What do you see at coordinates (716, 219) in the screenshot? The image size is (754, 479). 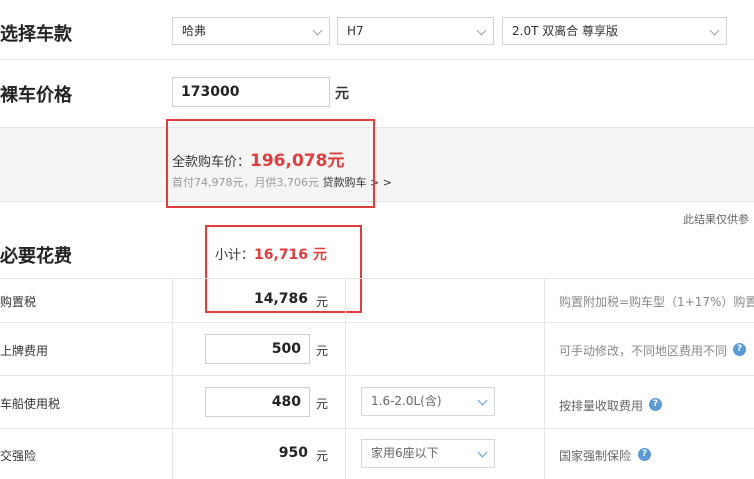 I see `disclaimer: 此结果仅供参` at bounding box center [716, 219].